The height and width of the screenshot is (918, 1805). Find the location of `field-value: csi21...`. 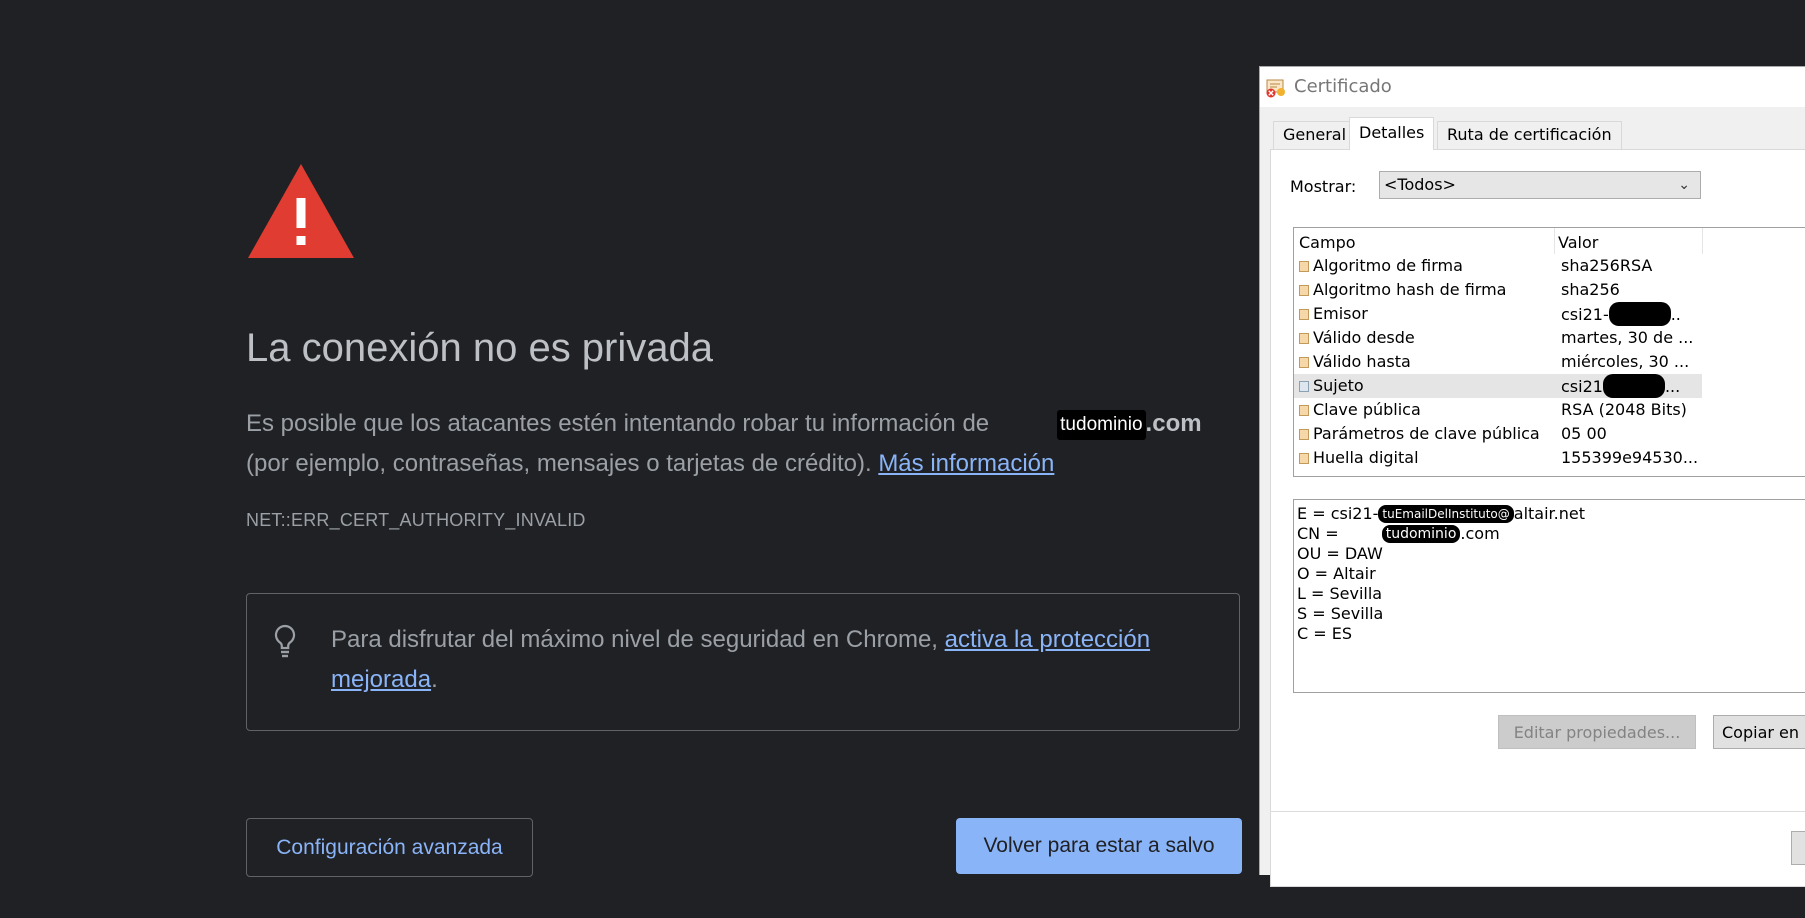

field-value: csi21... is located at coordinates (1620, 386).